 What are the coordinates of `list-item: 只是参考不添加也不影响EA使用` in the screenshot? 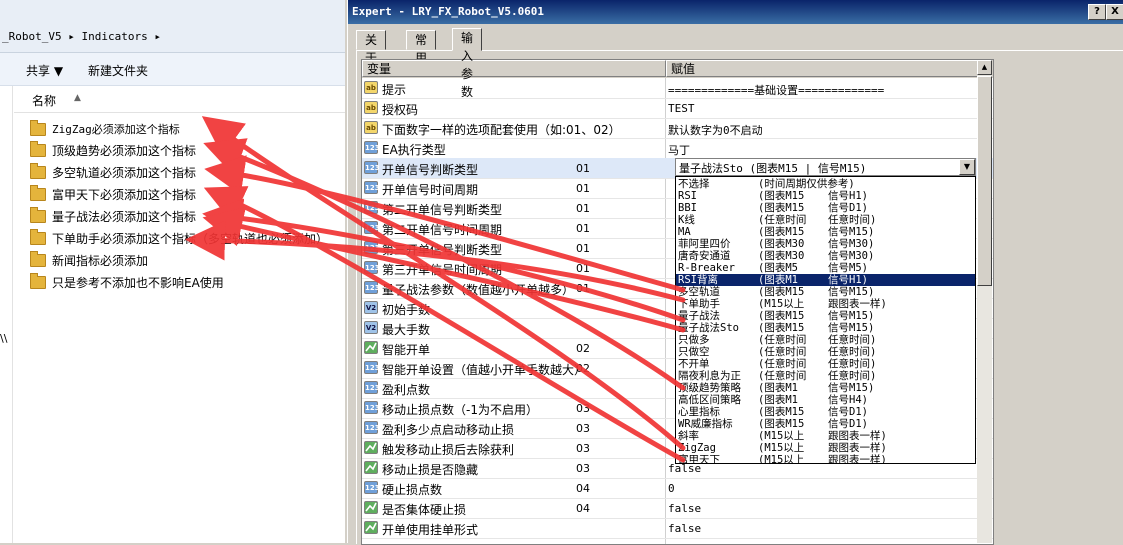 It's located at (127, 282).